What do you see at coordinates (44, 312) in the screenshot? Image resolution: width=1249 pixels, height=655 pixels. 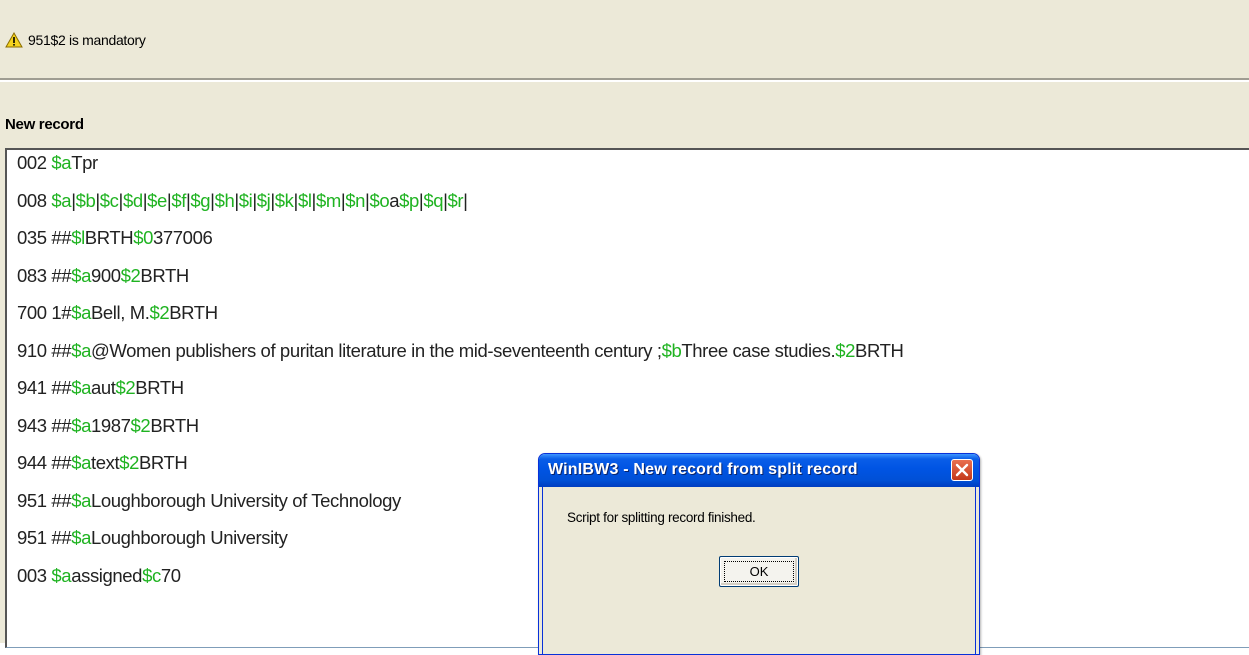 I see `field-text: 700 1#` at bounding box center [44, 312].